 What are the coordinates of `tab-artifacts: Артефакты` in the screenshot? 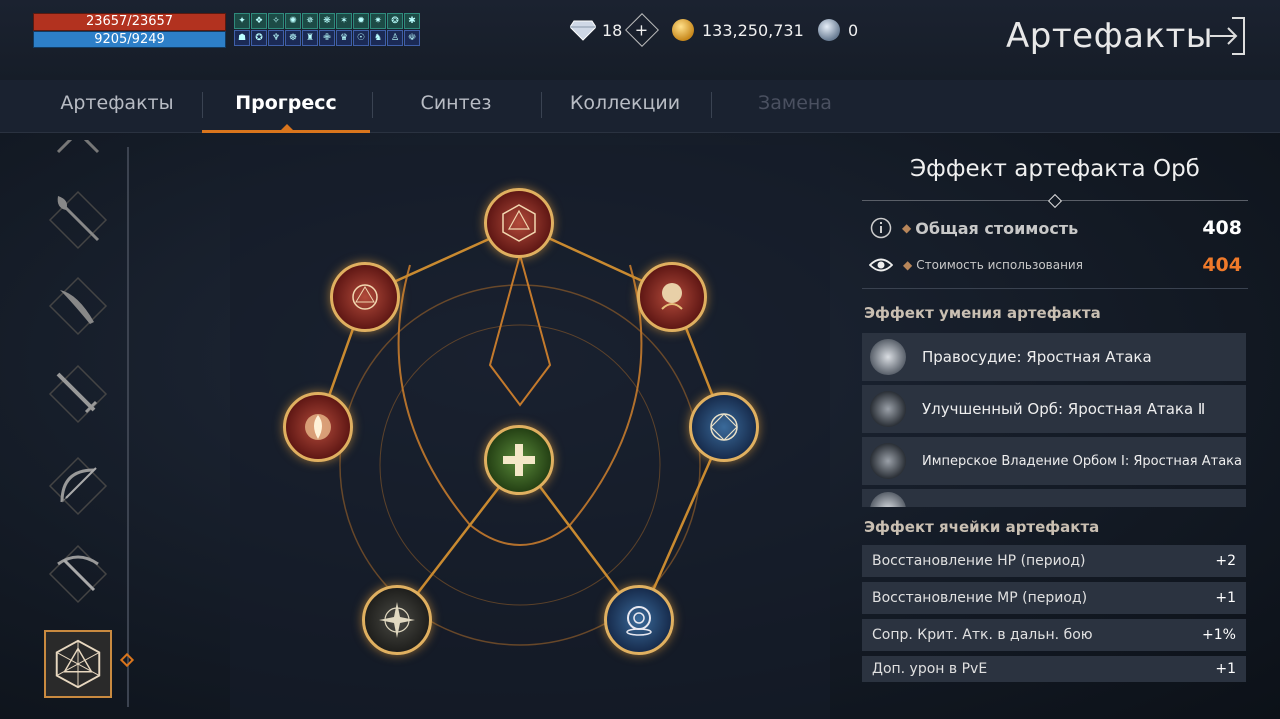 It's located at (117, 103).